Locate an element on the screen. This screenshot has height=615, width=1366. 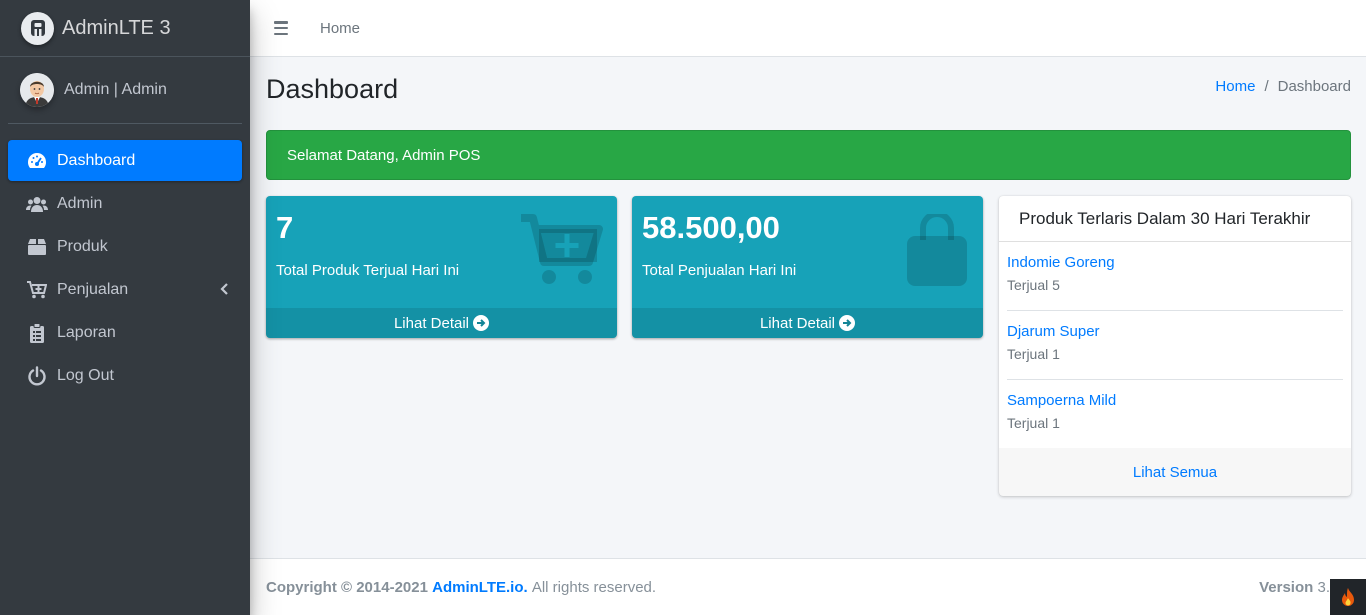
version-label: Version is located at coordinates (1286, 587).